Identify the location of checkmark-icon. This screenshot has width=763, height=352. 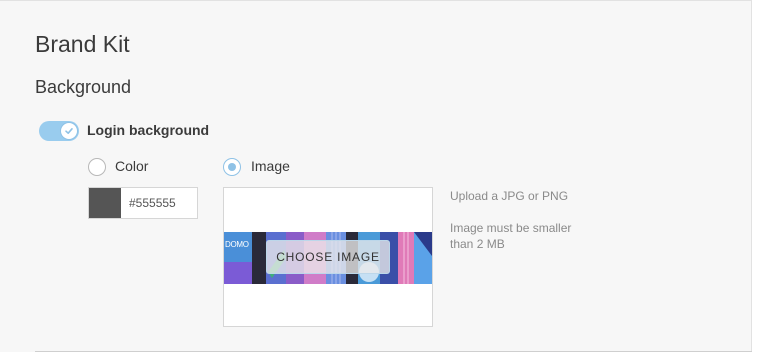
(69, 131).